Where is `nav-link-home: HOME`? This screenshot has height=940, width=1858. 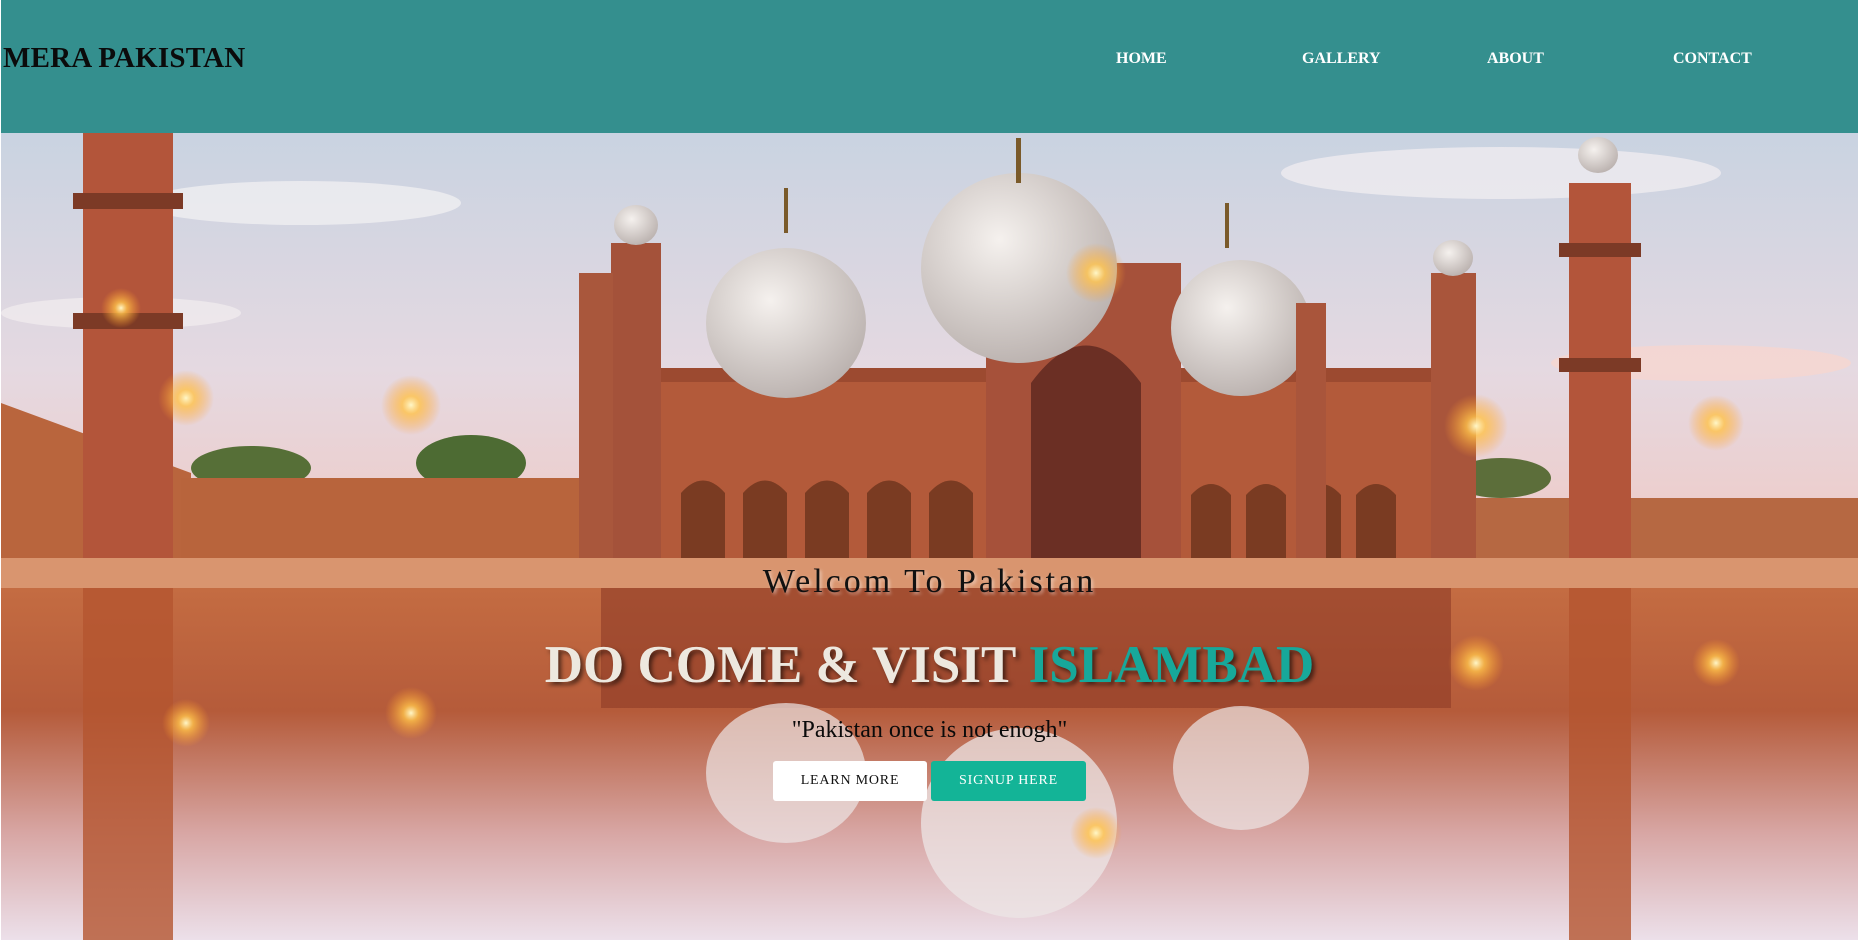 nav-link-home: HOME is located at coordinates (1141, 59).